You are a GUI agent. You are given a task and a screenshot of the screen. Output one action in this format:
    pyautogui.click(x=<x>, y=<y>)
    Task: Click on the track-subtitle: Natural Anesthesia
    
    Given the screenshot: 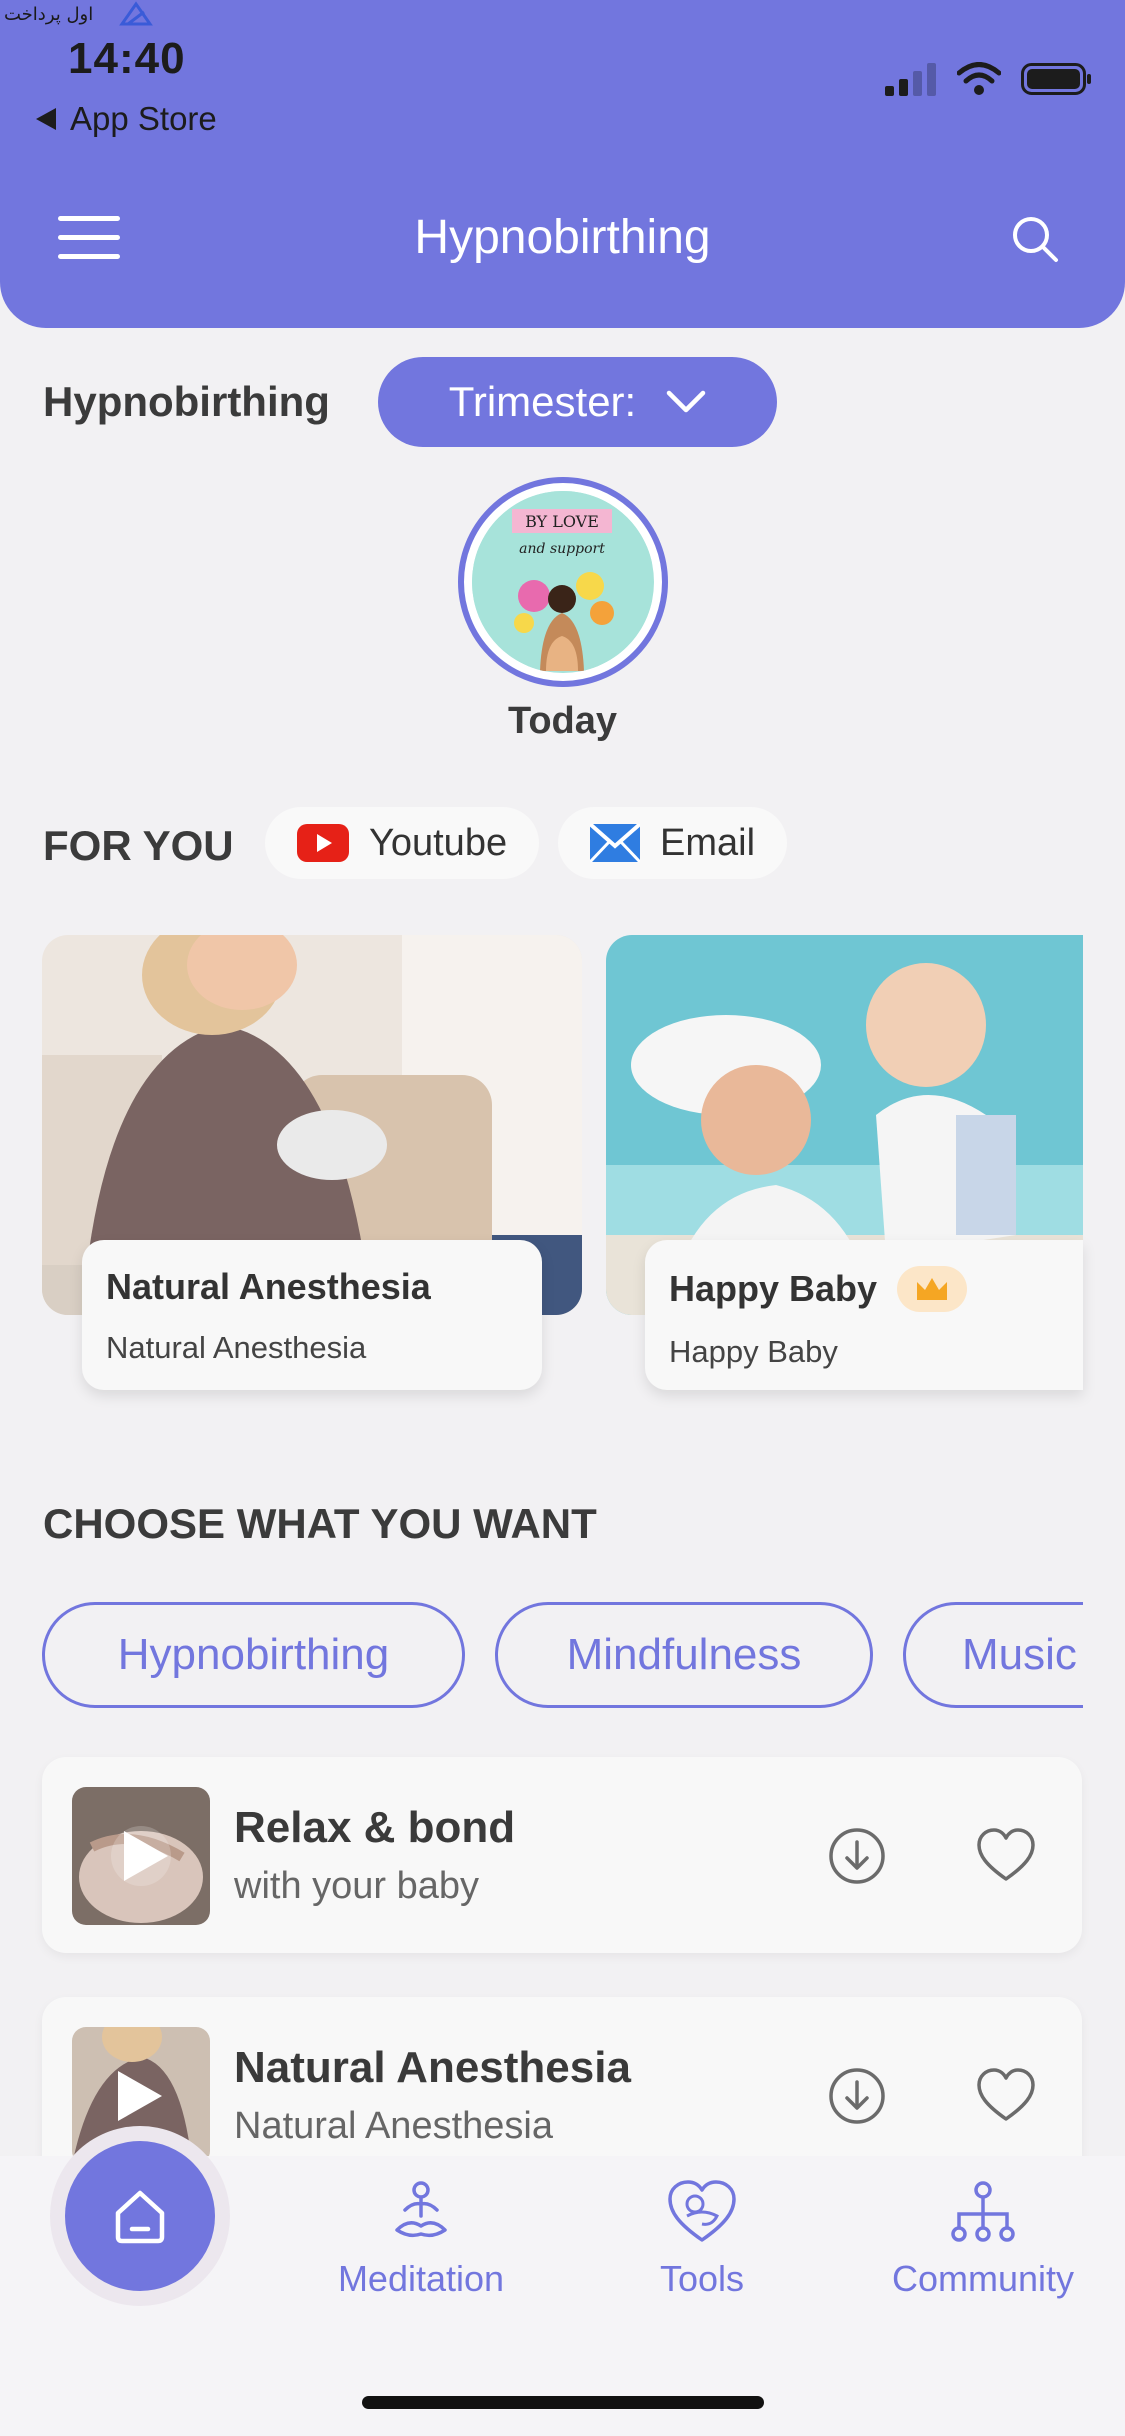 What is the action you would take?
    pyautogui.click(x=393, y=2126)
    